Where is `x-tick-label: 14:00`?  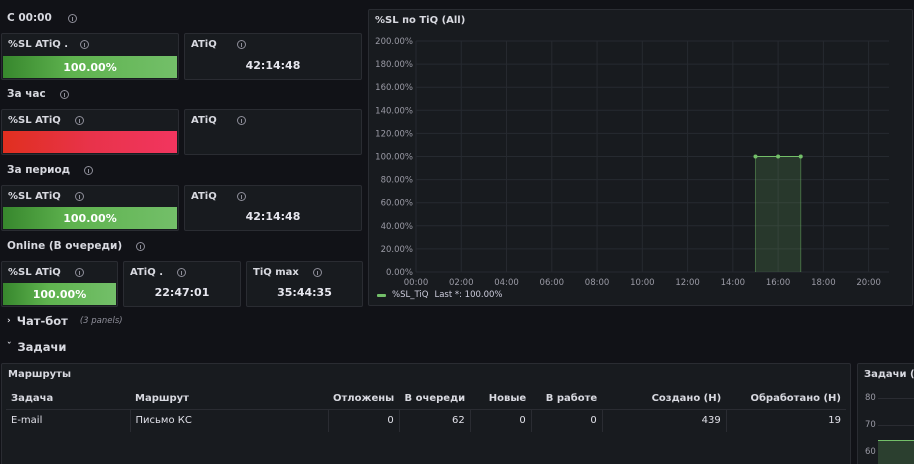
x-tick-label: 14:00 is located at coordinates (733, 283).